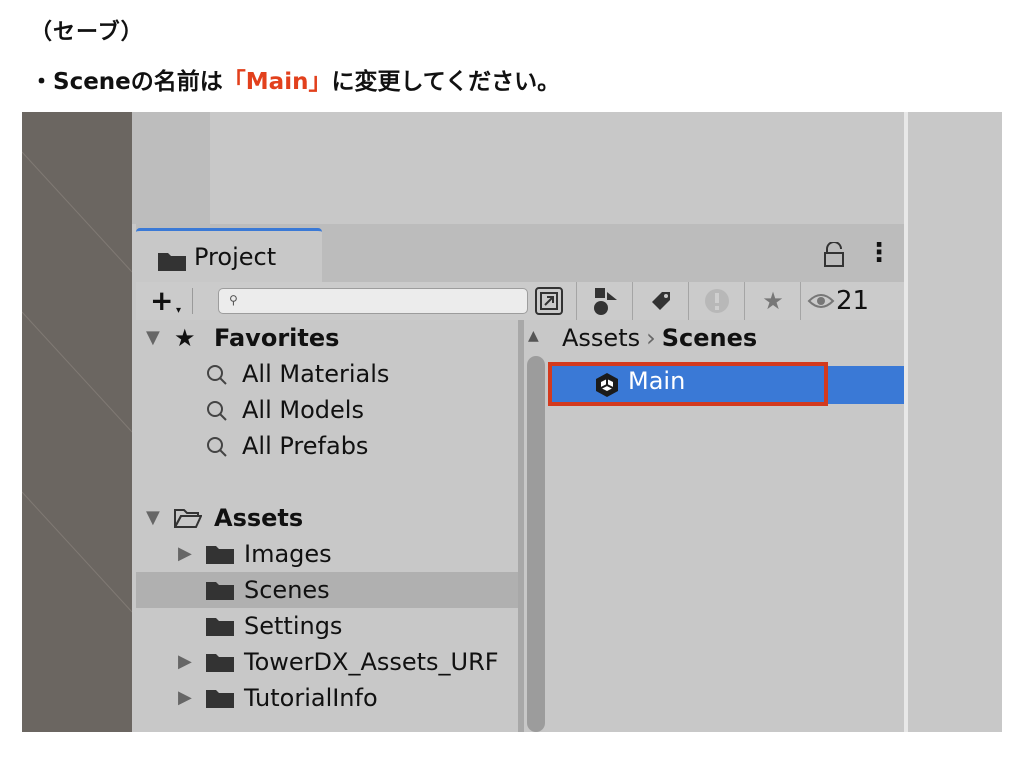 Image resolution: width=1024 pixels, height=768 pixels. Describe the element at coordinates (77, 422) in the screenshot. I see `scene-view-background` at that location.